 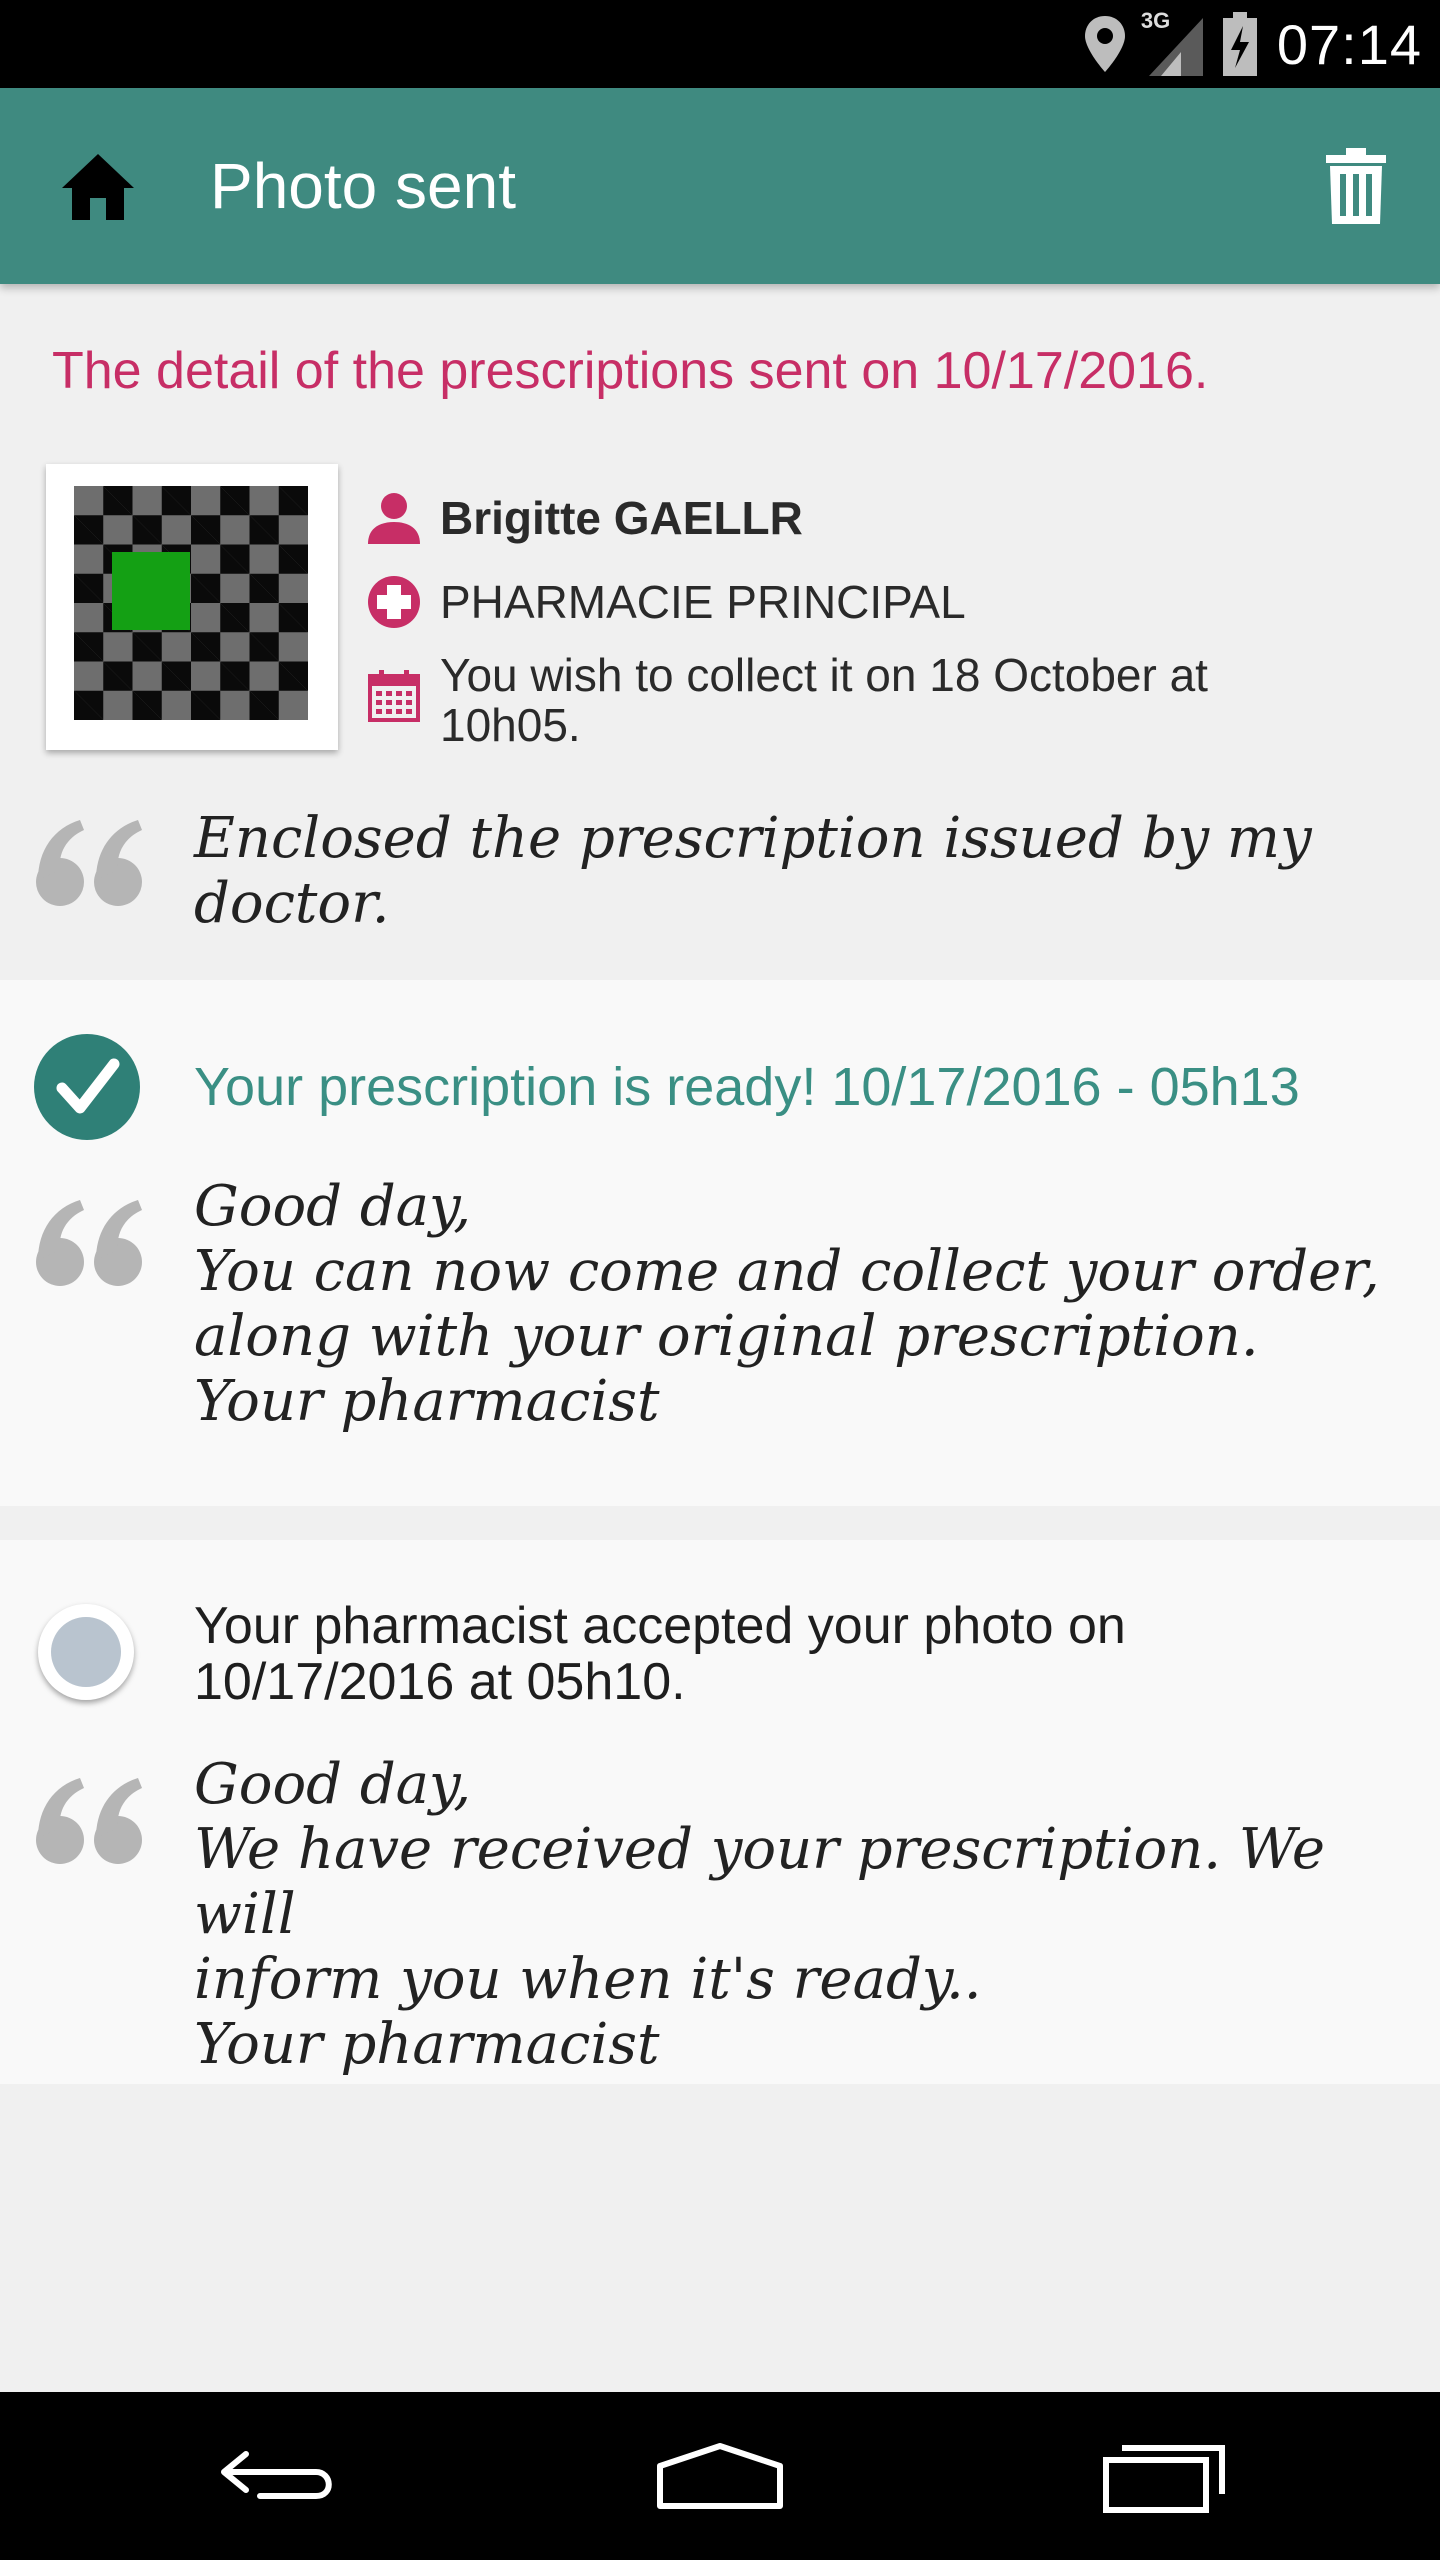 I want to click on person-icon, so click(x=394, y=518).